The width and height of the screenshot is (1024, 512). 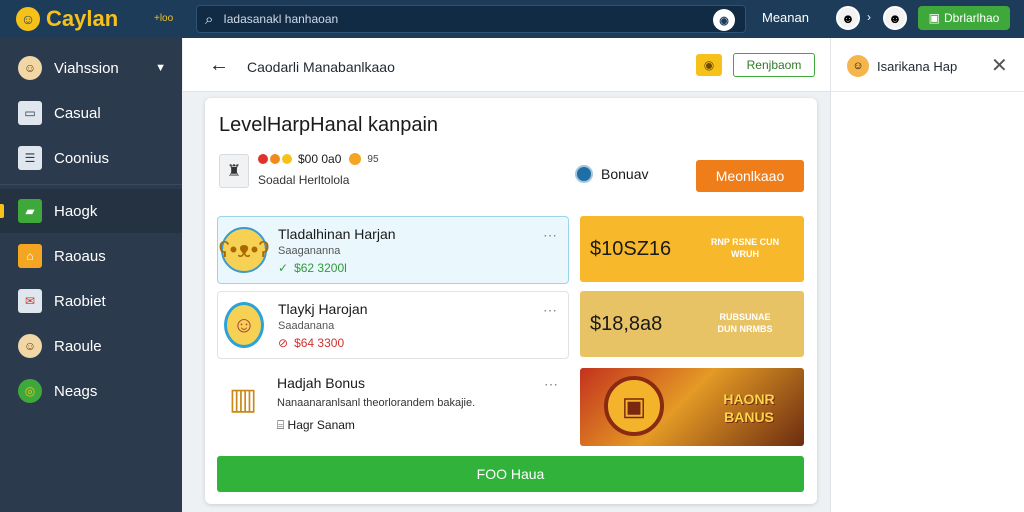 I want to click on bonus-emblem-icon: ▣, so click(x=634, y=406).